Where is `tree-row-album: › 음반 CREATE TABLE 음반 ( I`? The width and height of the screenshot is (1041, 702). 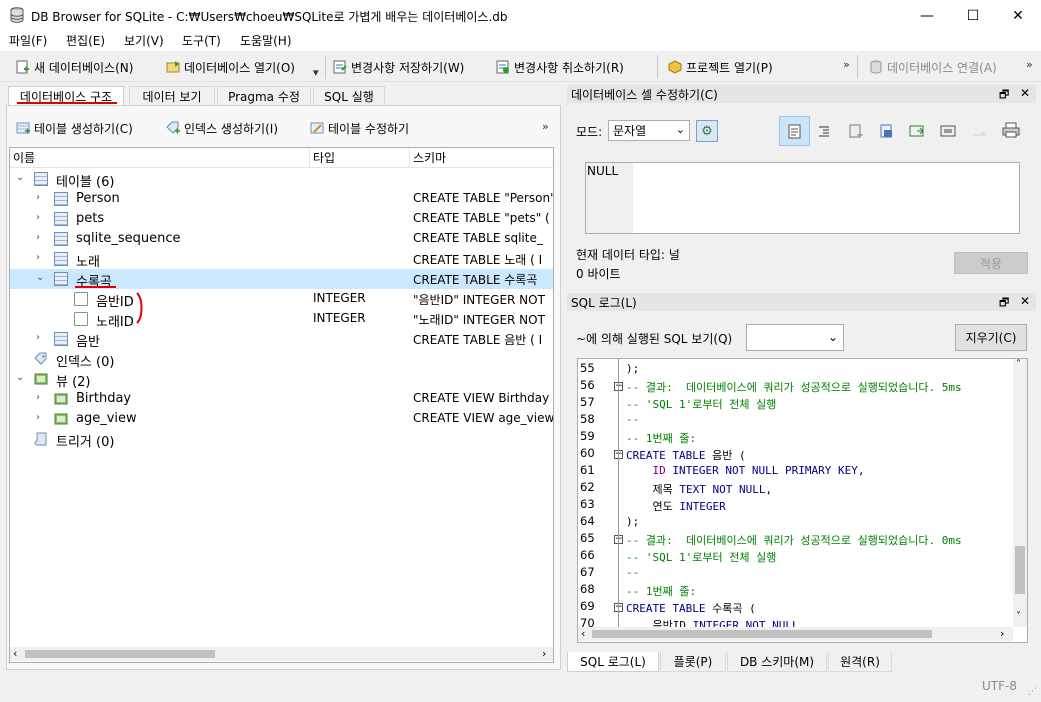
tree-row-album: › 음반 CREATE TABLE 음반 ( I is located at coordinates (281, 339).